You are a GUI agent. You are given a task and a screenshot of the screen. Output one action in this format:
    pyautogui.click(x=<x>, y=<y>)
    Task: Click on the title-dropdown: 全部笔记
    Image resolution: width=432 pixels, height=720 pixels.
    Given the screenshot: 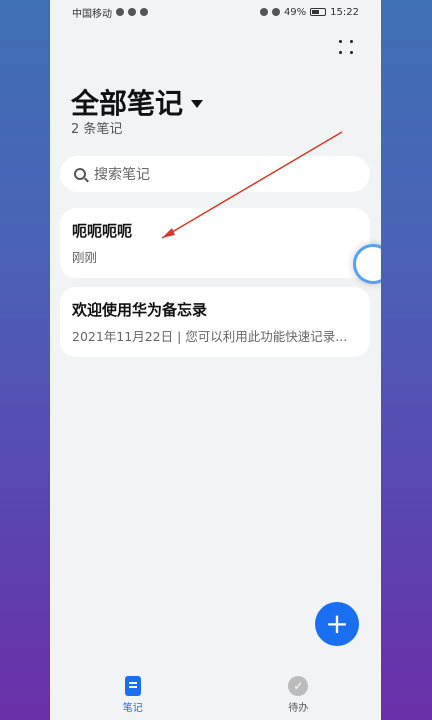 What is the action you would take?
    pyautogui.click(x=137, y=102)
    